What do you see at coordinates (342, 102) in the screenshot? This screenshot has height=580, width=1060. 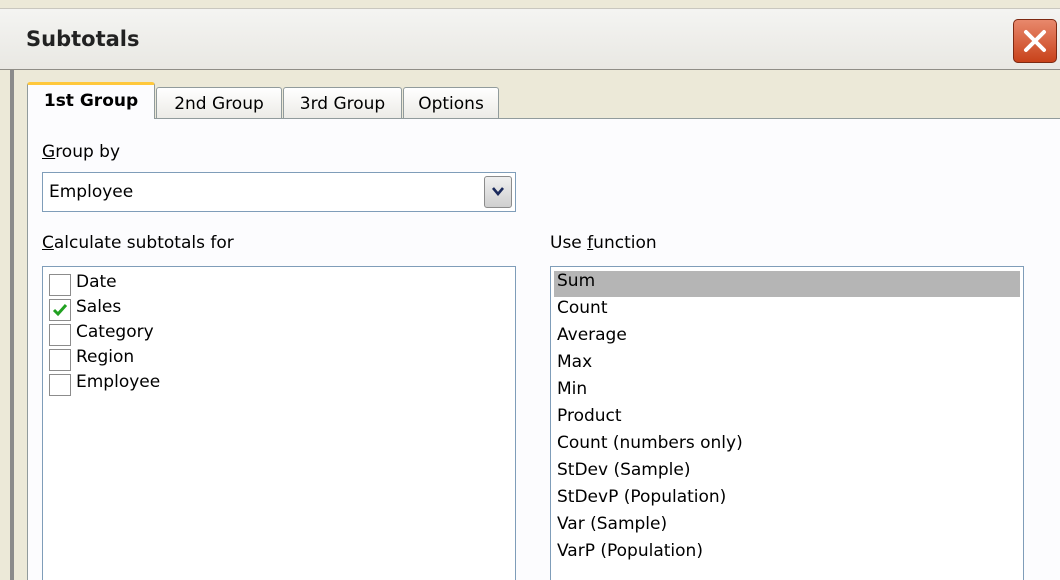 I see `tab-3rd-group: 3rd Group` at bounding box center [342, 102].